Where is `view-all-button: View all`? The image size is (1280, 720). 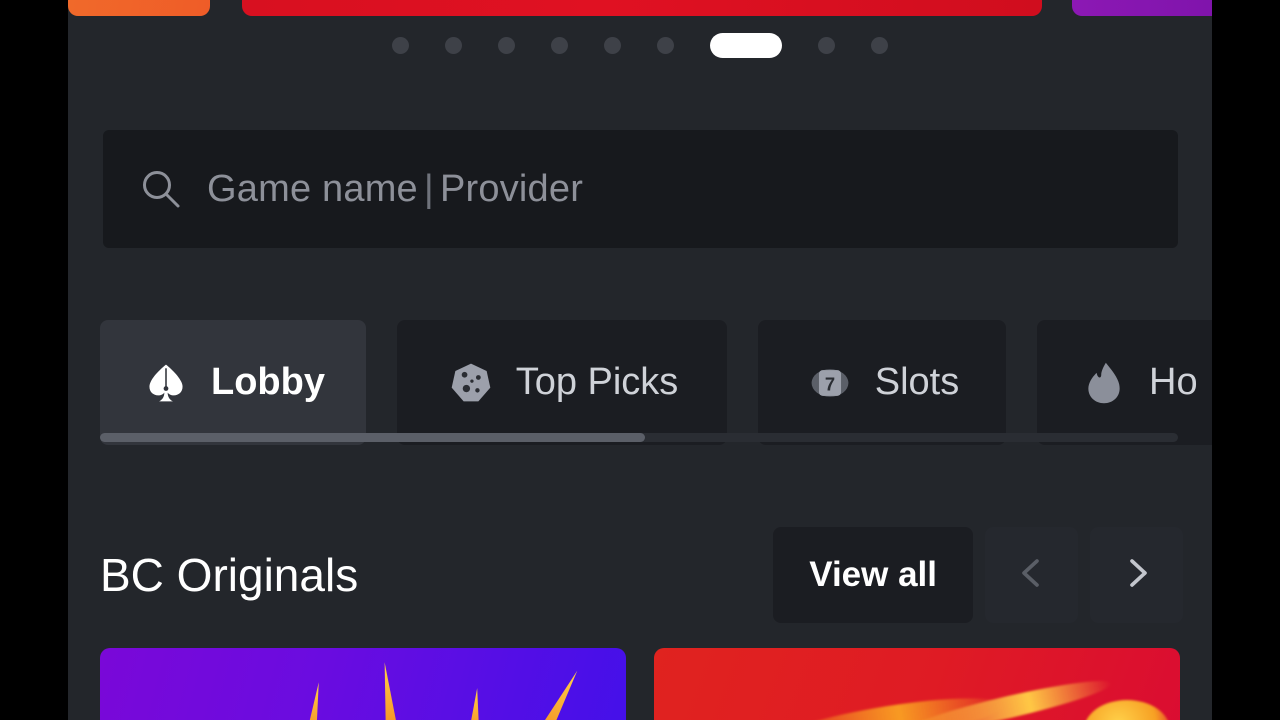 view-all-button: View all is located at coordinates (873, 575).